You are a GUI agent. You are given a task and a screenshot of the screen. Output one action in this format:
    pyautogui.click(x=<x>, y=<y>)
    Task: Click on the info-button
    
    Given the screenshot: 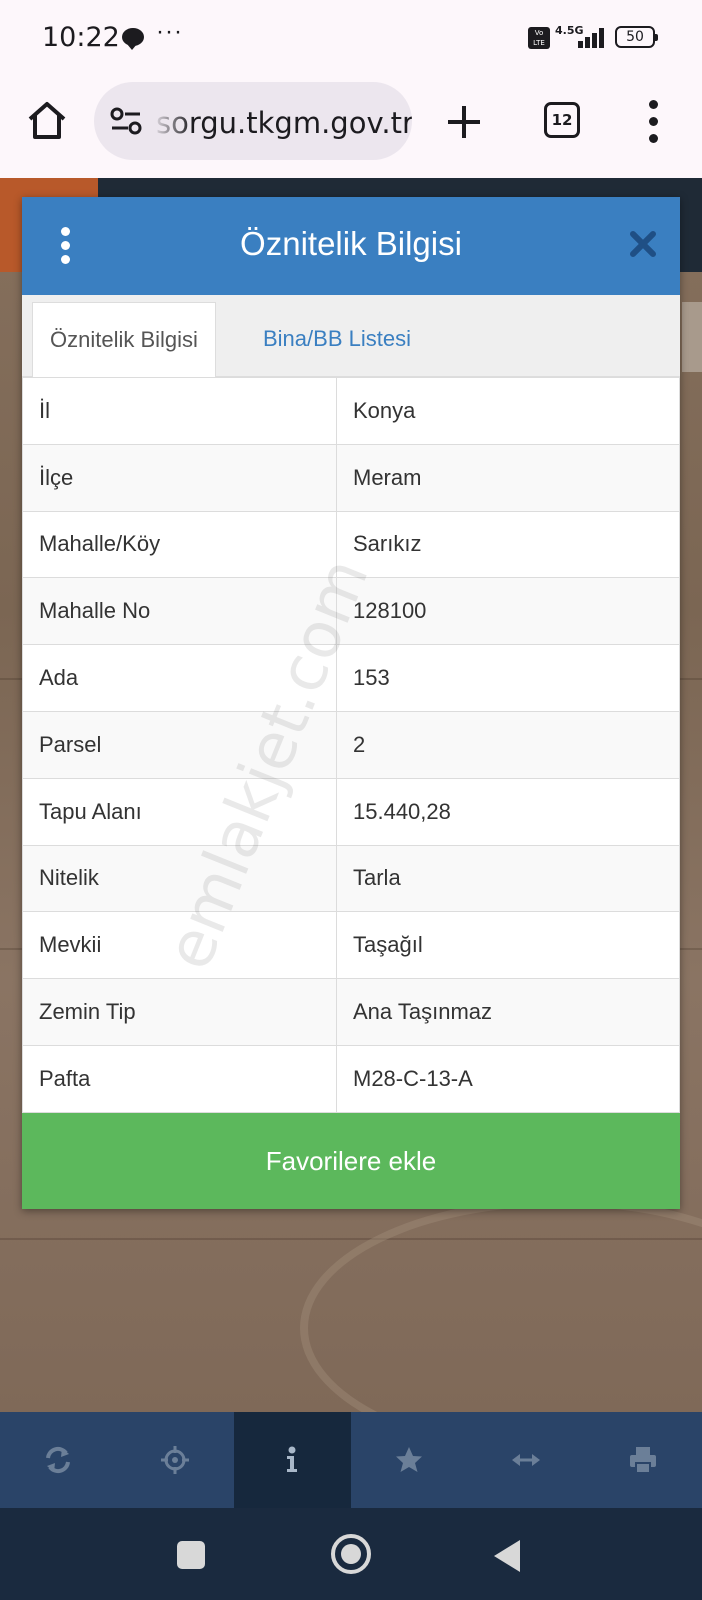 What is the action you would take?
    pyautogui.click(x=292, y=1460)
    